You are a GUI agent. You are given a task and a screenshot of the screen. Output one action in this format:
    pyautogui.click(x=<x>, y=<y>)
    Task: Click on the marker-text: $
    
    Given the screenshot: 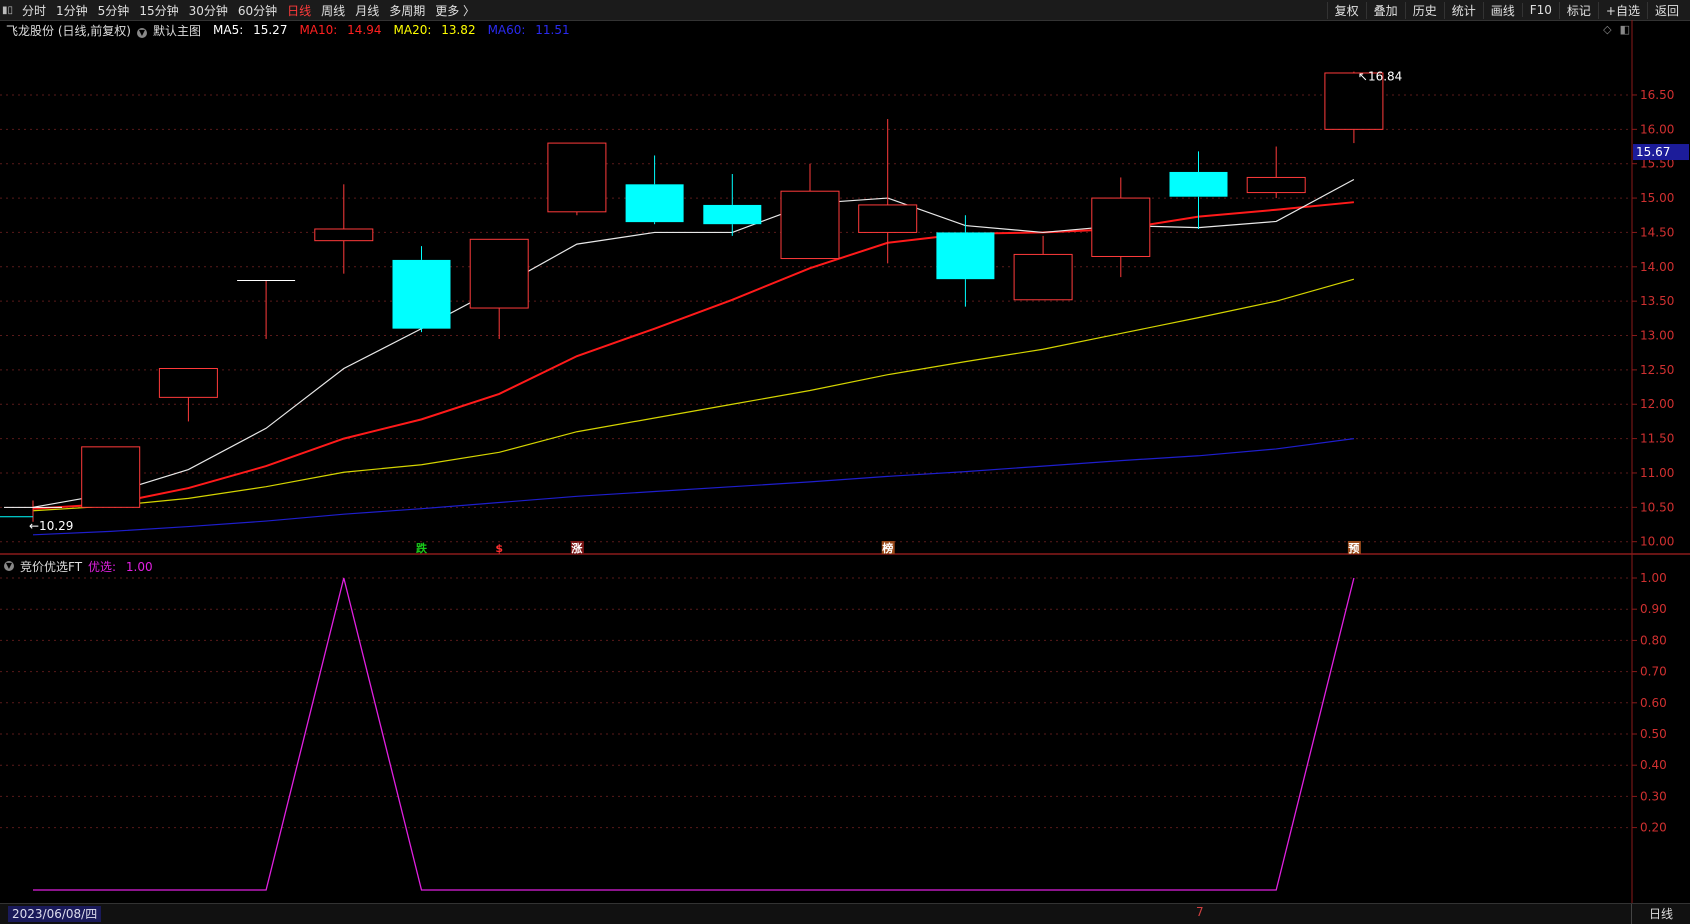 What is the action you would take?
    pyautogui.click(x=499, y=548)
    